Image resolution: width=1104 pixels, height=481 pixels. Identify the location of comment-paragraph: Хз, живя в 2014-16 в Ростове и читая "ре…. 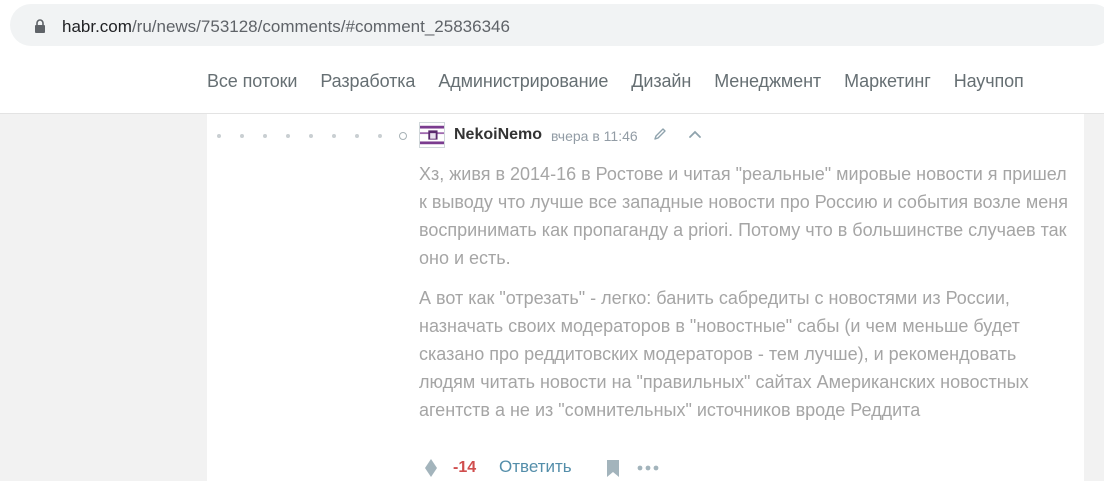
(743, 216).